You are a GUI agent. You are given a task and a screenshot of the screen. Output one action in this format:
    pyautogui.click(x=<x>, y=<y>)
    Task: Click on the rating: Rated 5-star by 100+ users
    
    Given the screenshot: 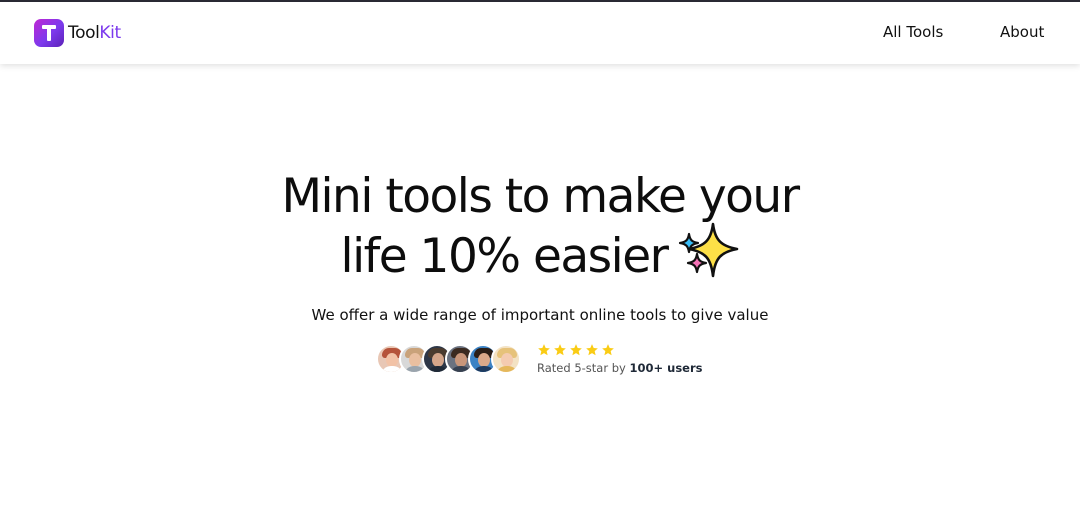 What is the action you would take?
    pyautogui.click(x=619, y=358)
    